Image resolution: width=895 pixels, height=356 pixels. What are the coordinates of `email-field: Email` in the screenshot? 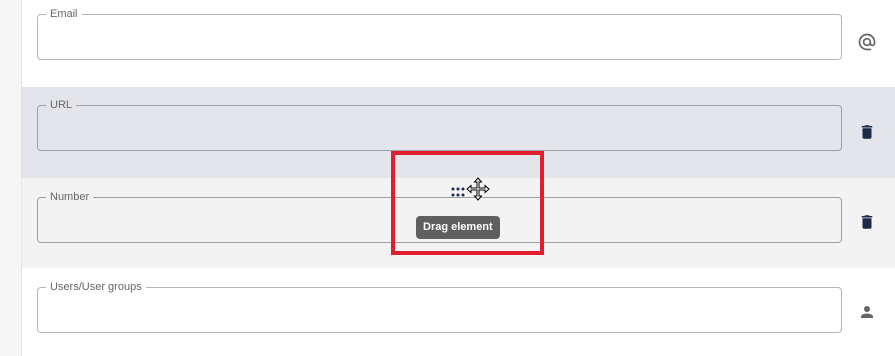 It's located at (439, 34).